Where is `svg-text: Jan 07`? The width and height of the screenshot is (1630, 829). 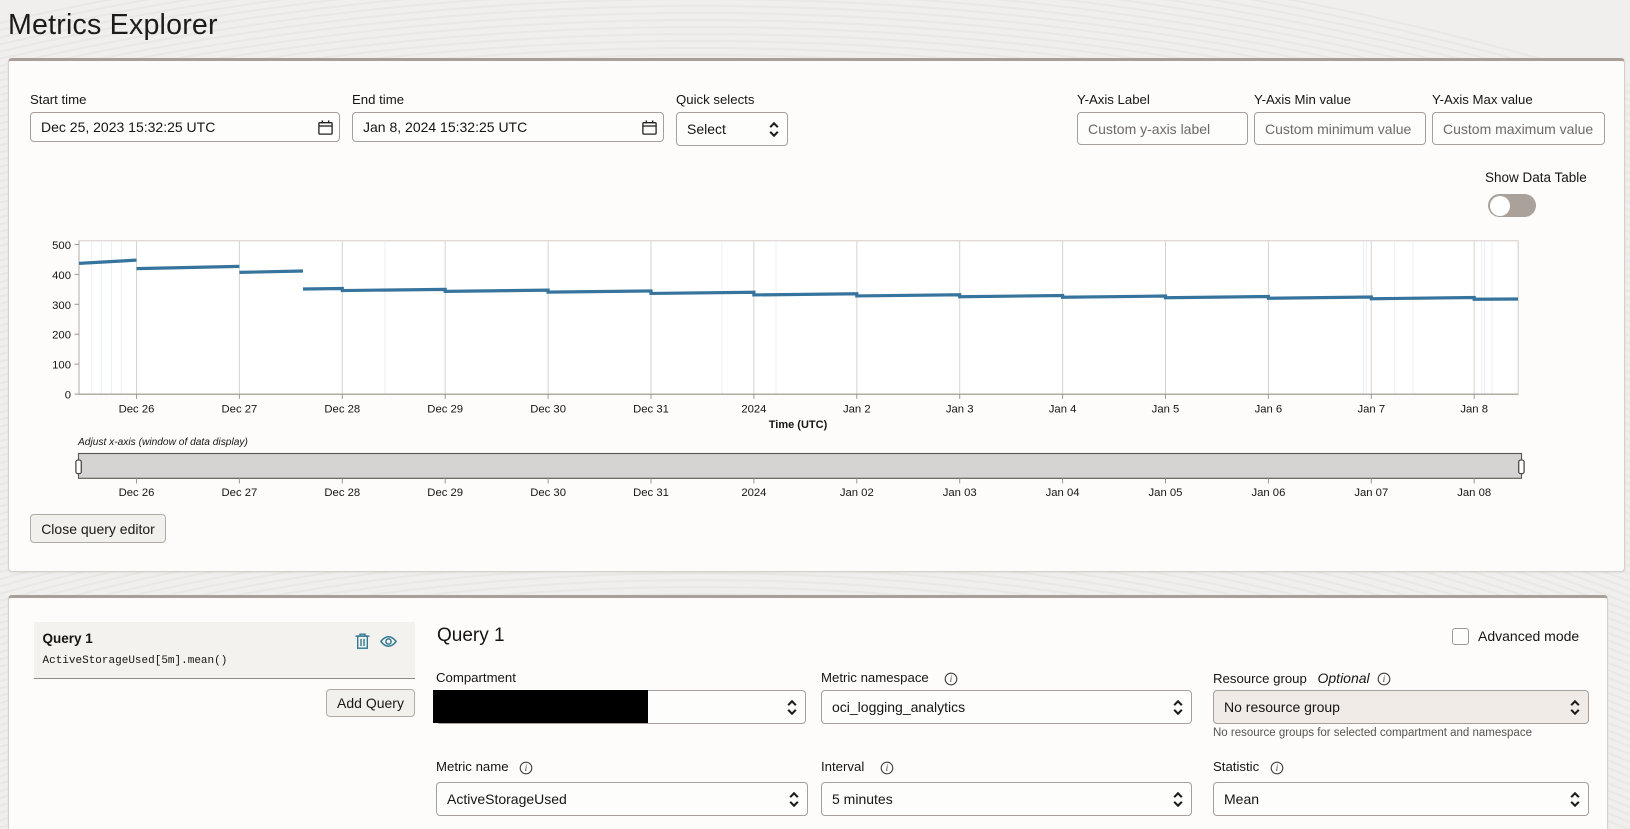
svg-text: Jan 07 is located at coordinates (1371, 493).